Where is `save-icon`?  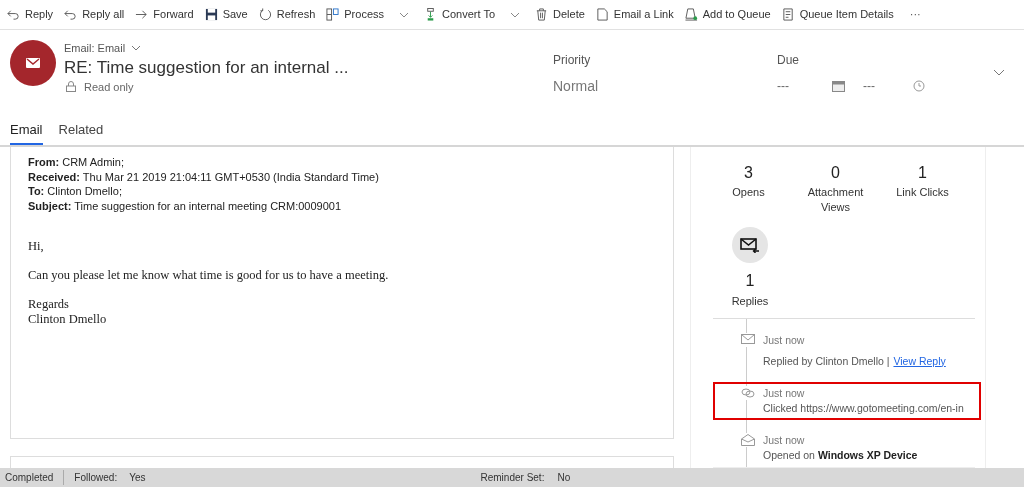
save-icon is located at coordinates (211, 14).